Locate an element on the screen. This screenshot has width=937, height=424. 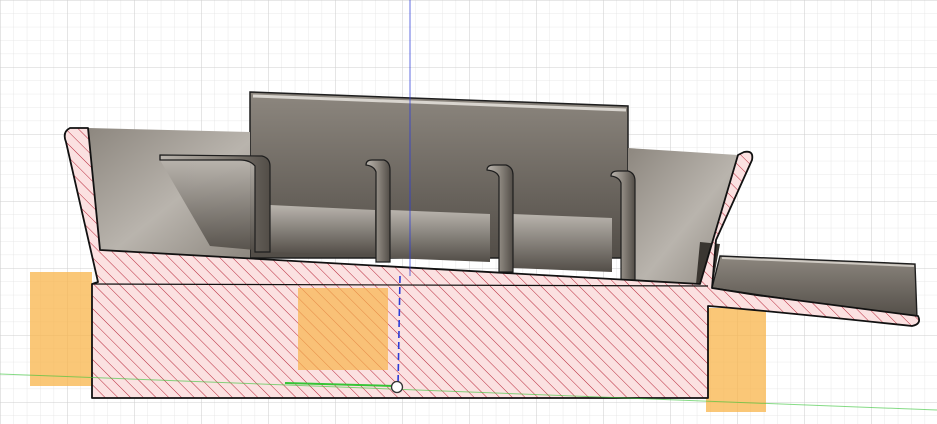
origin-point-icon is located at coordinates (397, 387).